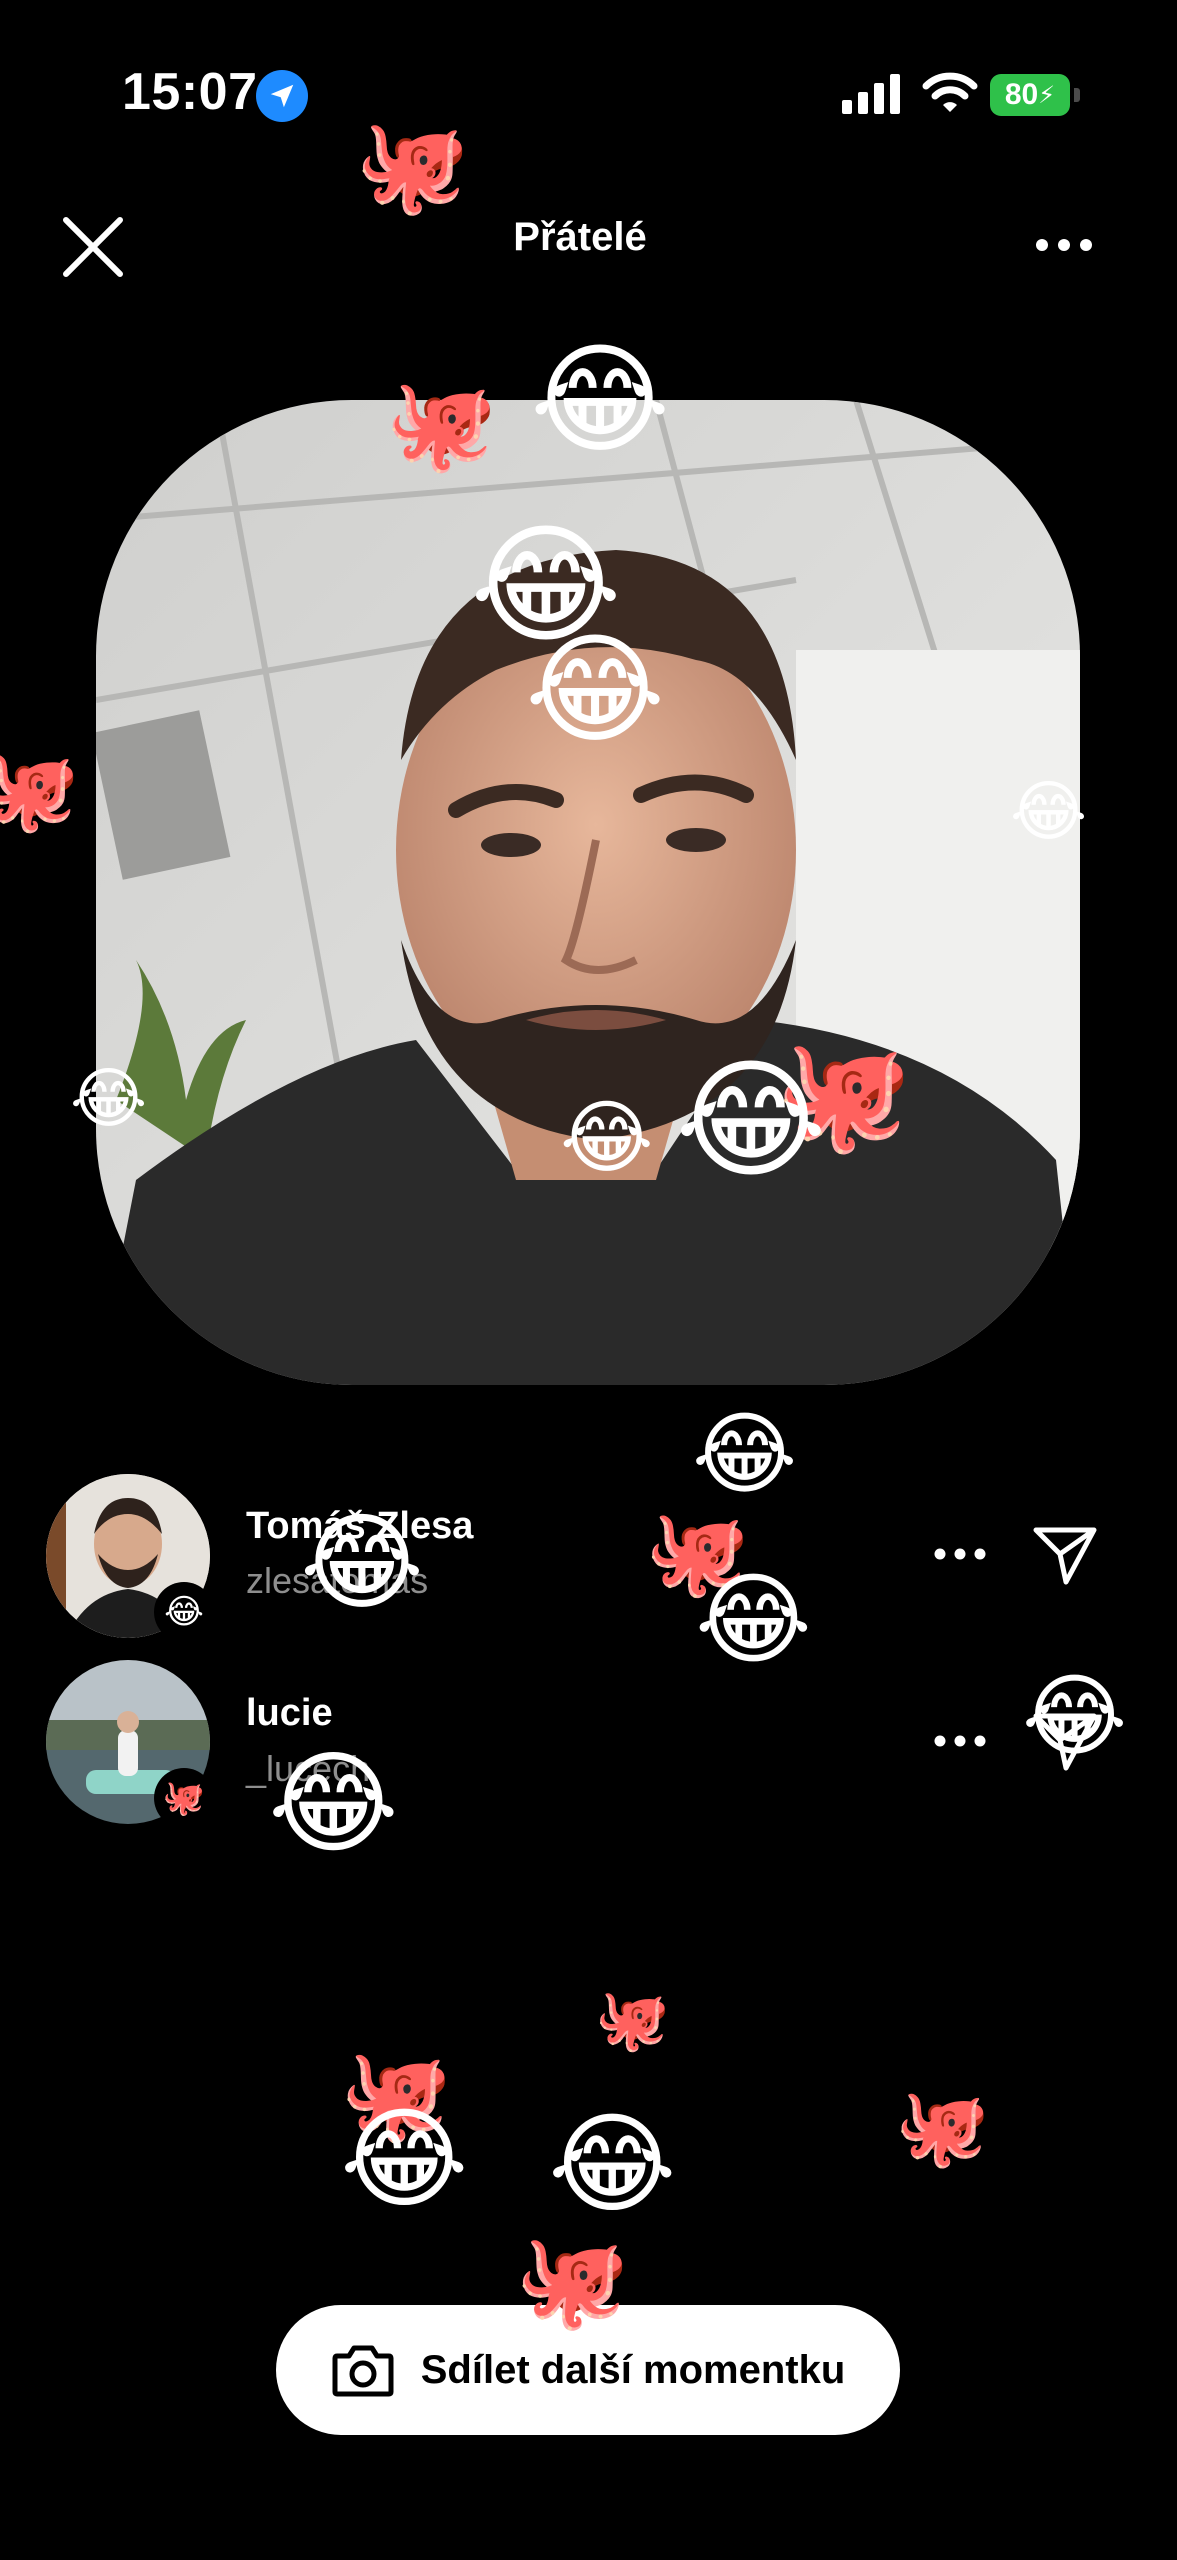 This screenshot has width=1177, height=2560. What do you see at coordinates (289, 1713) in the screenshot?
I see `friend-name: lucie` at bounding box center [289, 1713].